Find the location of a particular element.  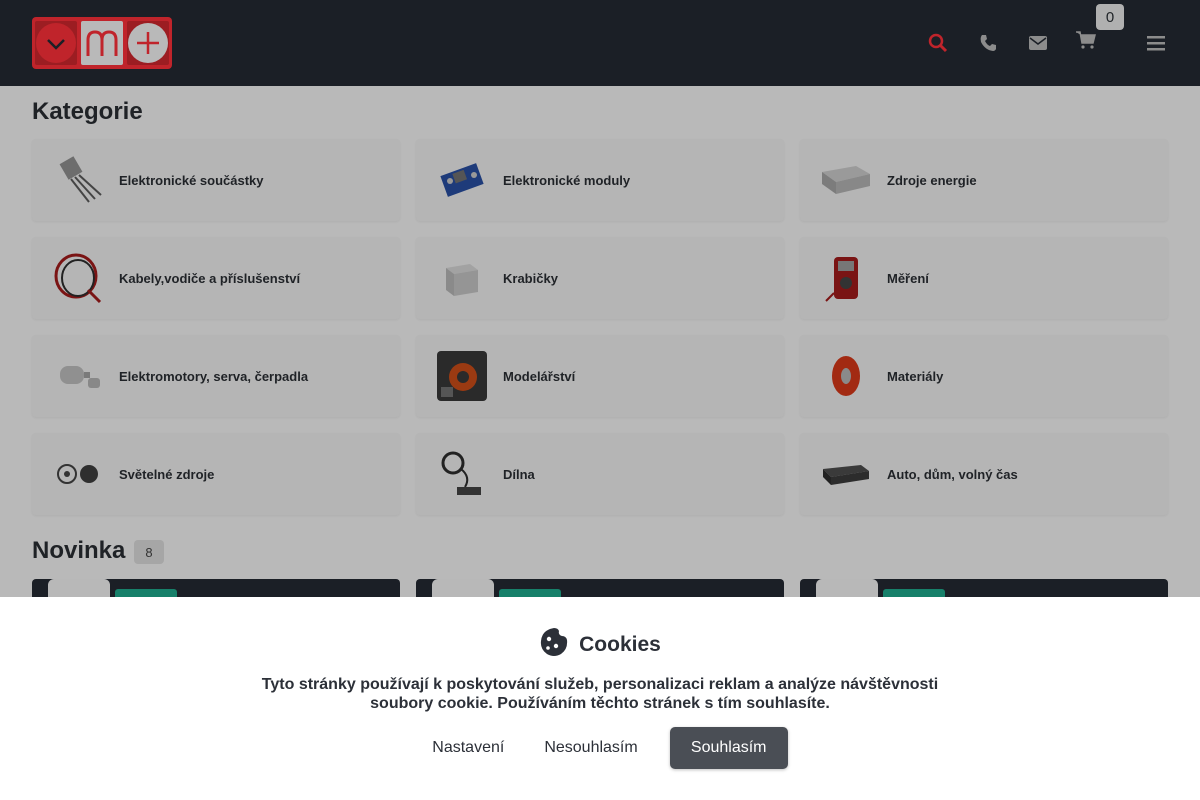

multimeter-icon is located at coordinates (846, 278).